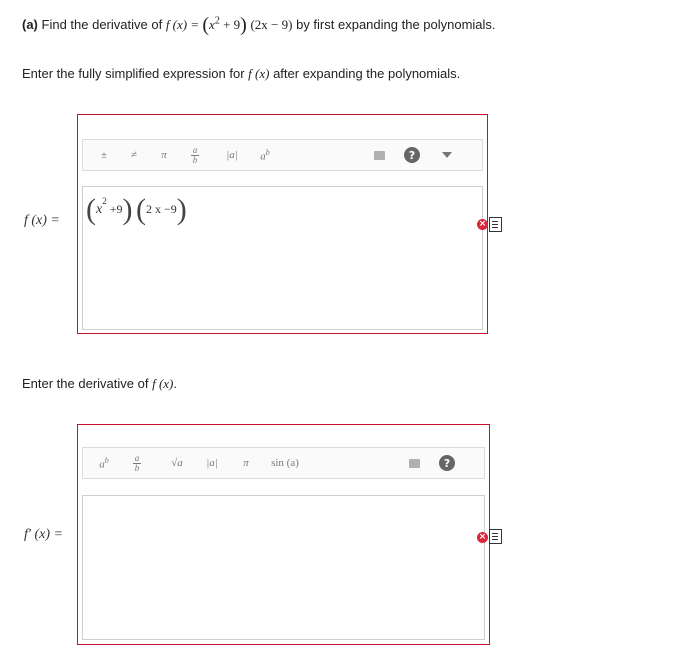  I want to click on sine-button: sin (a), so click(285, 463).